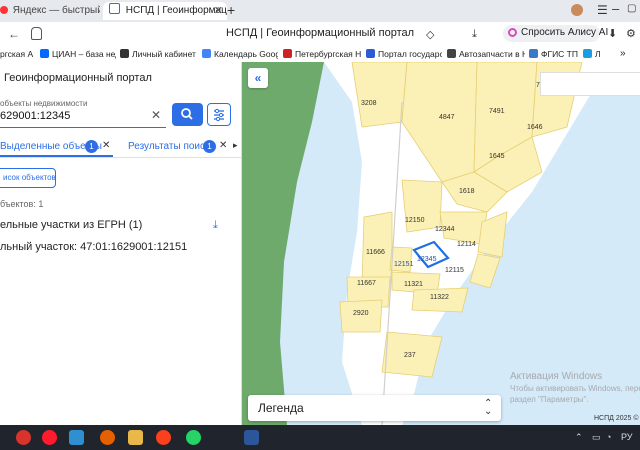 The width and height of the screenshot is (640, 450). I want to click on collapse-panel-button: «, so click(258, 78).